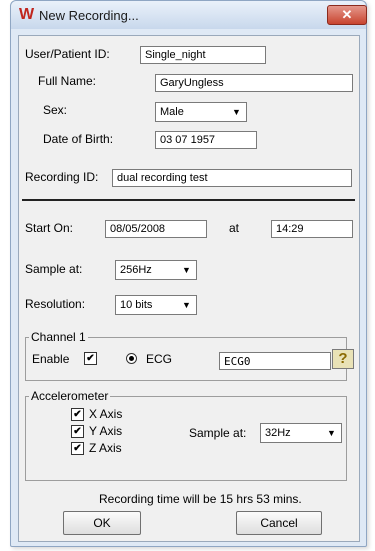 Image resolution: width=375 pixels, height=551 pixels. What do you see at coordinates (312, 229) in the screenshot?
I see `start-time-field: 14:29` at bounding box center [312, 229].